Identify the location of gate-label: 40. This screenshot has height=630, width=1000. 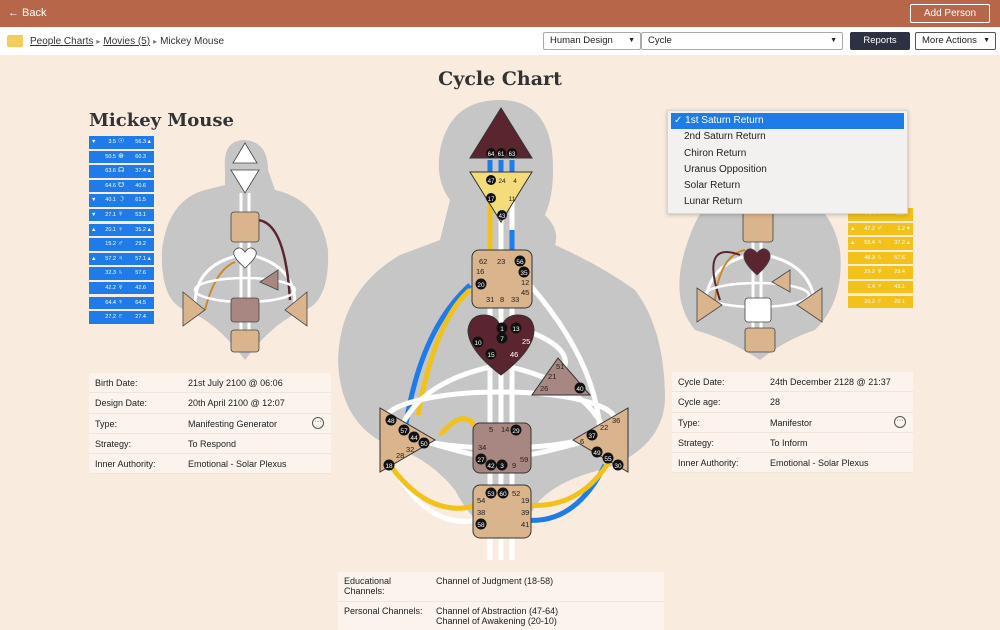
(580, 389).